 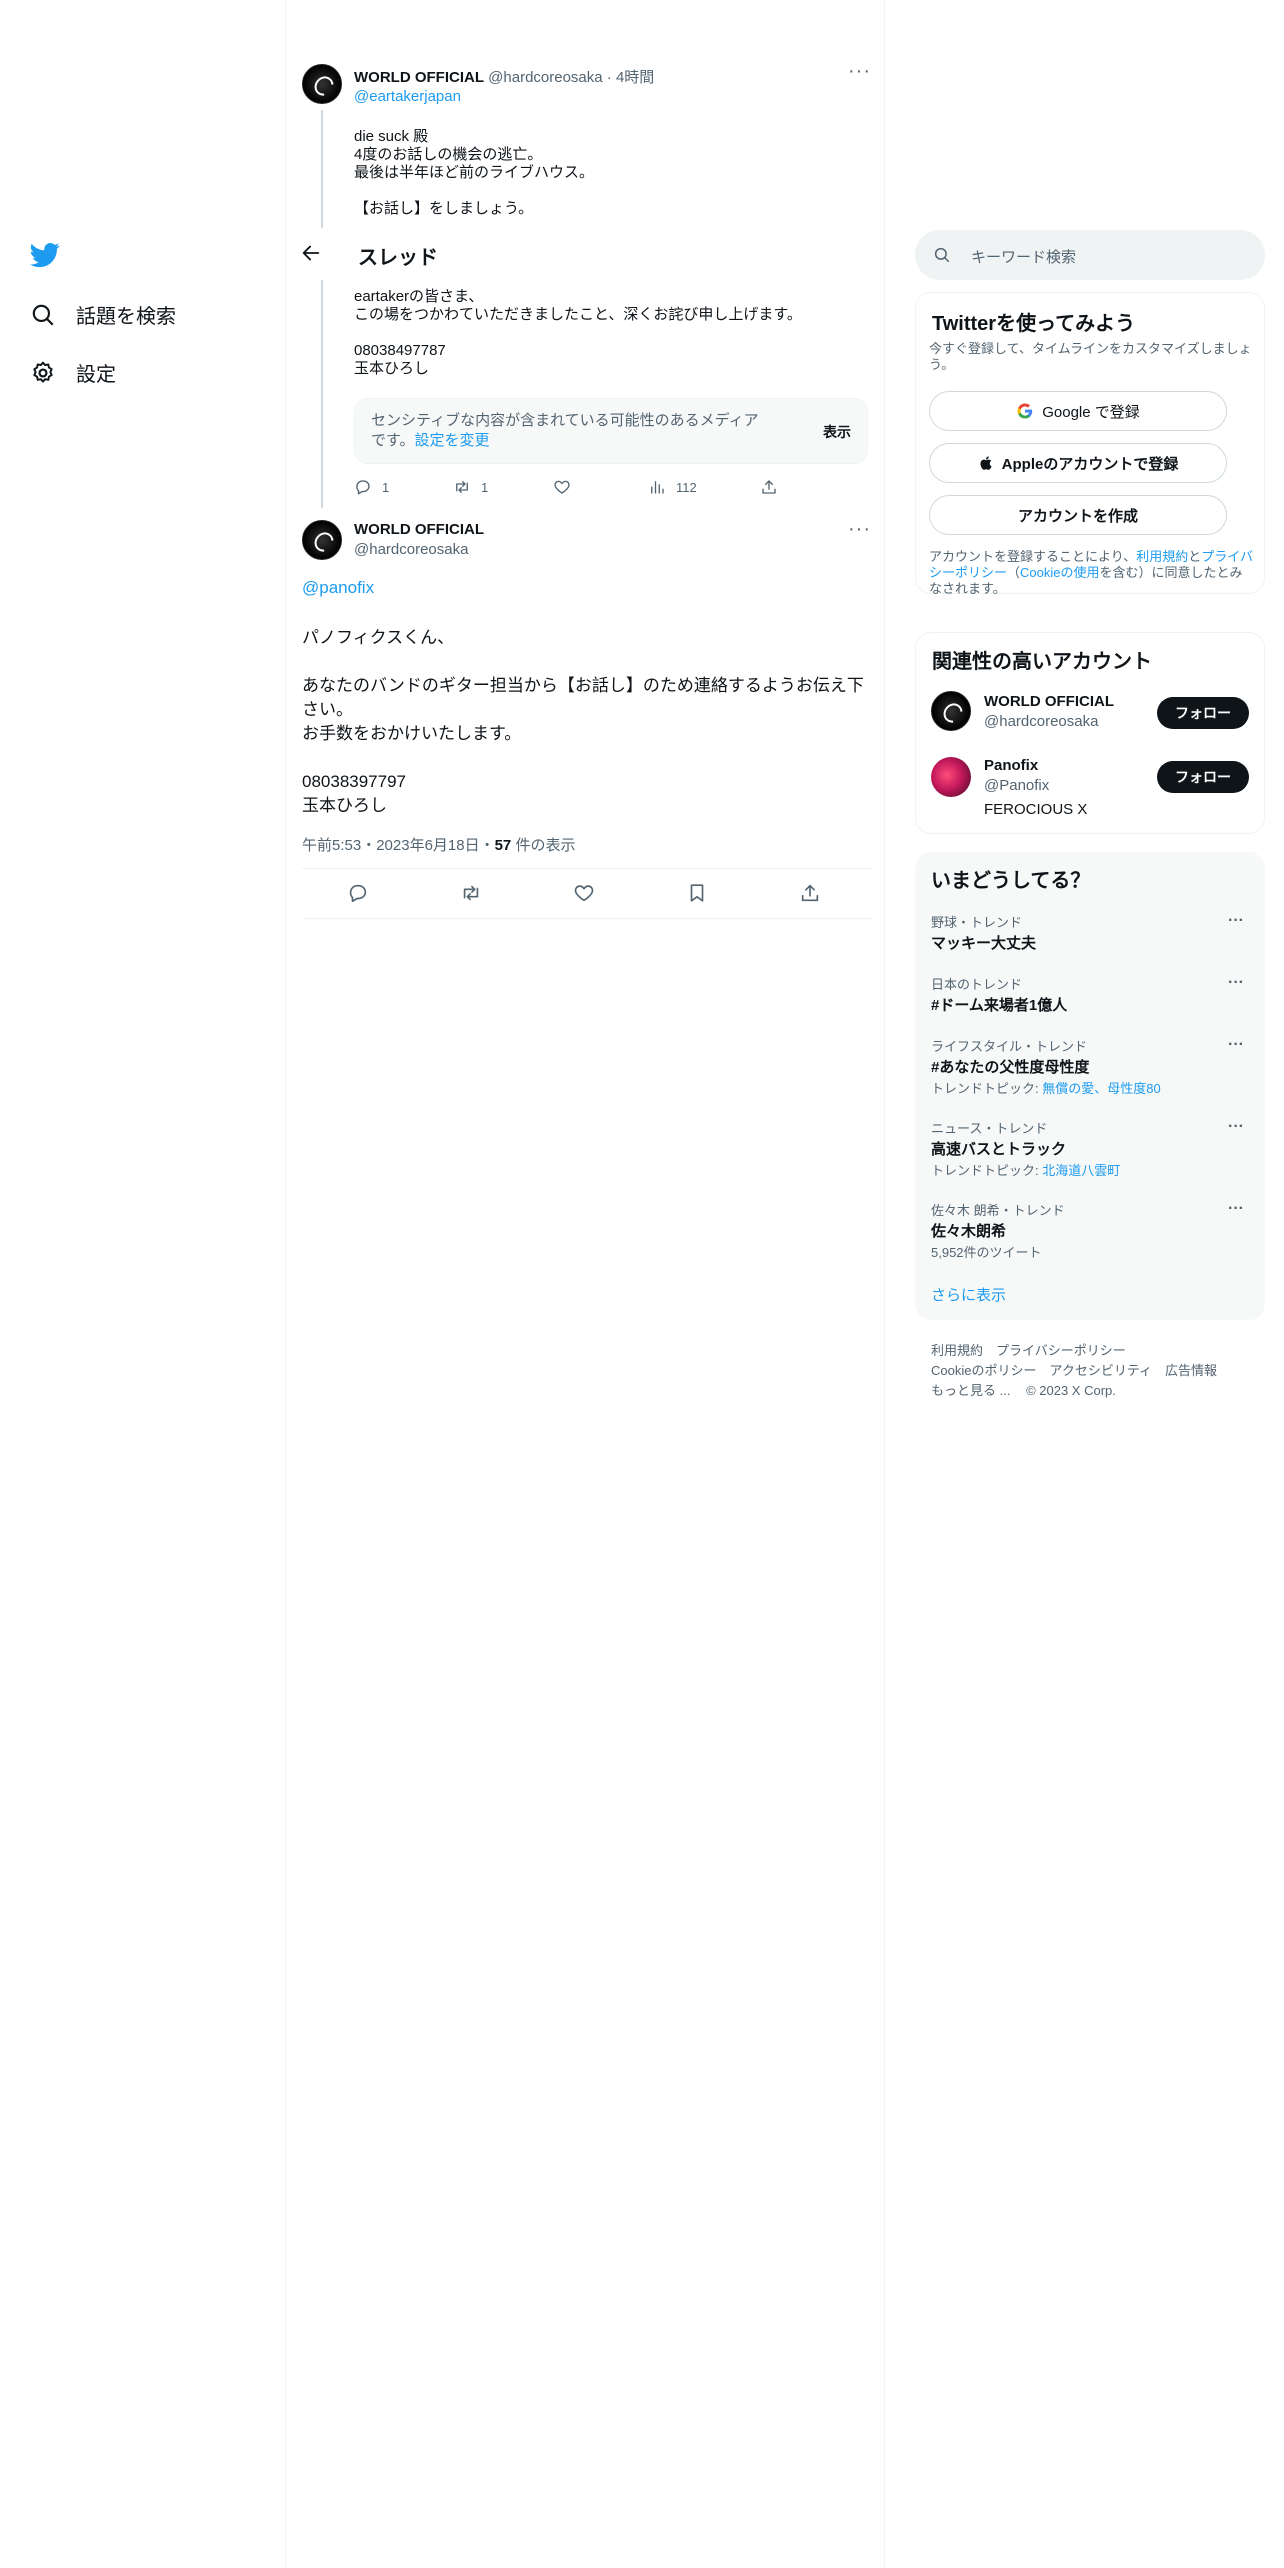 I want to click on account-name: WORLD OFFICIAL, so click(x=1049, y=701).